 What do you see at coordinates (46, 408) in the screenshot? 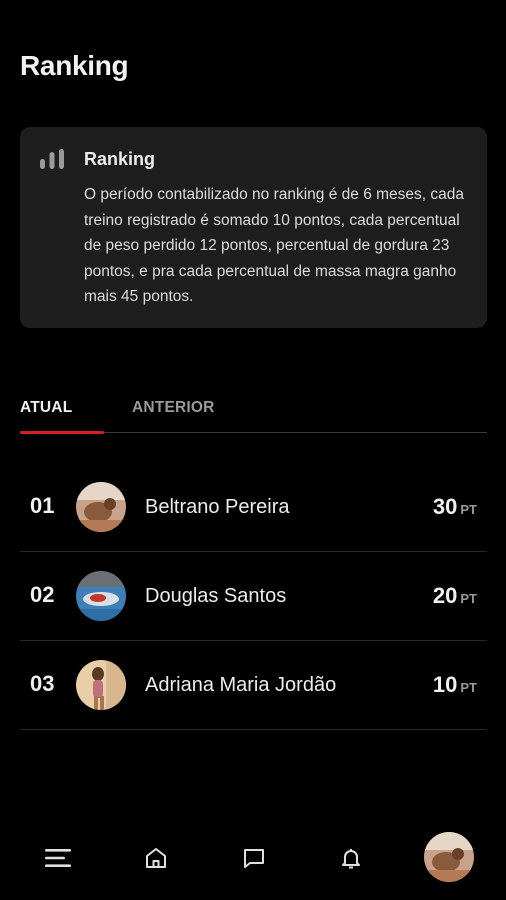
I see `tab-atual: ATUAL` at bounding box center [46, 408].